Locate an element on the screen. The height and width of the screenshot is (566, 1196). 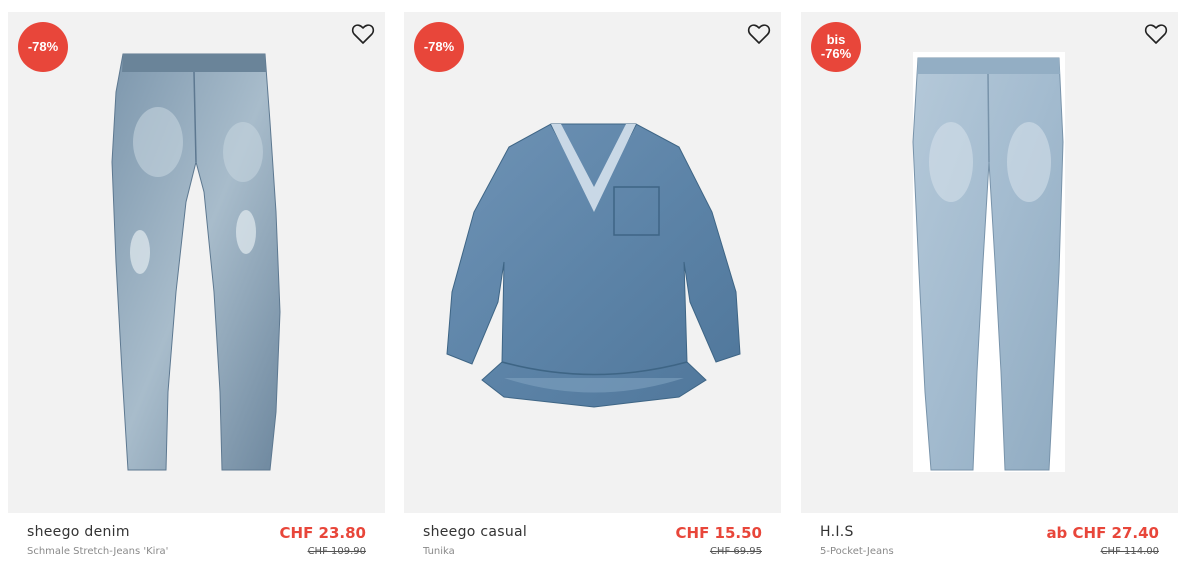
discount-badge: bis -76% is located at coordinates (836, 47).